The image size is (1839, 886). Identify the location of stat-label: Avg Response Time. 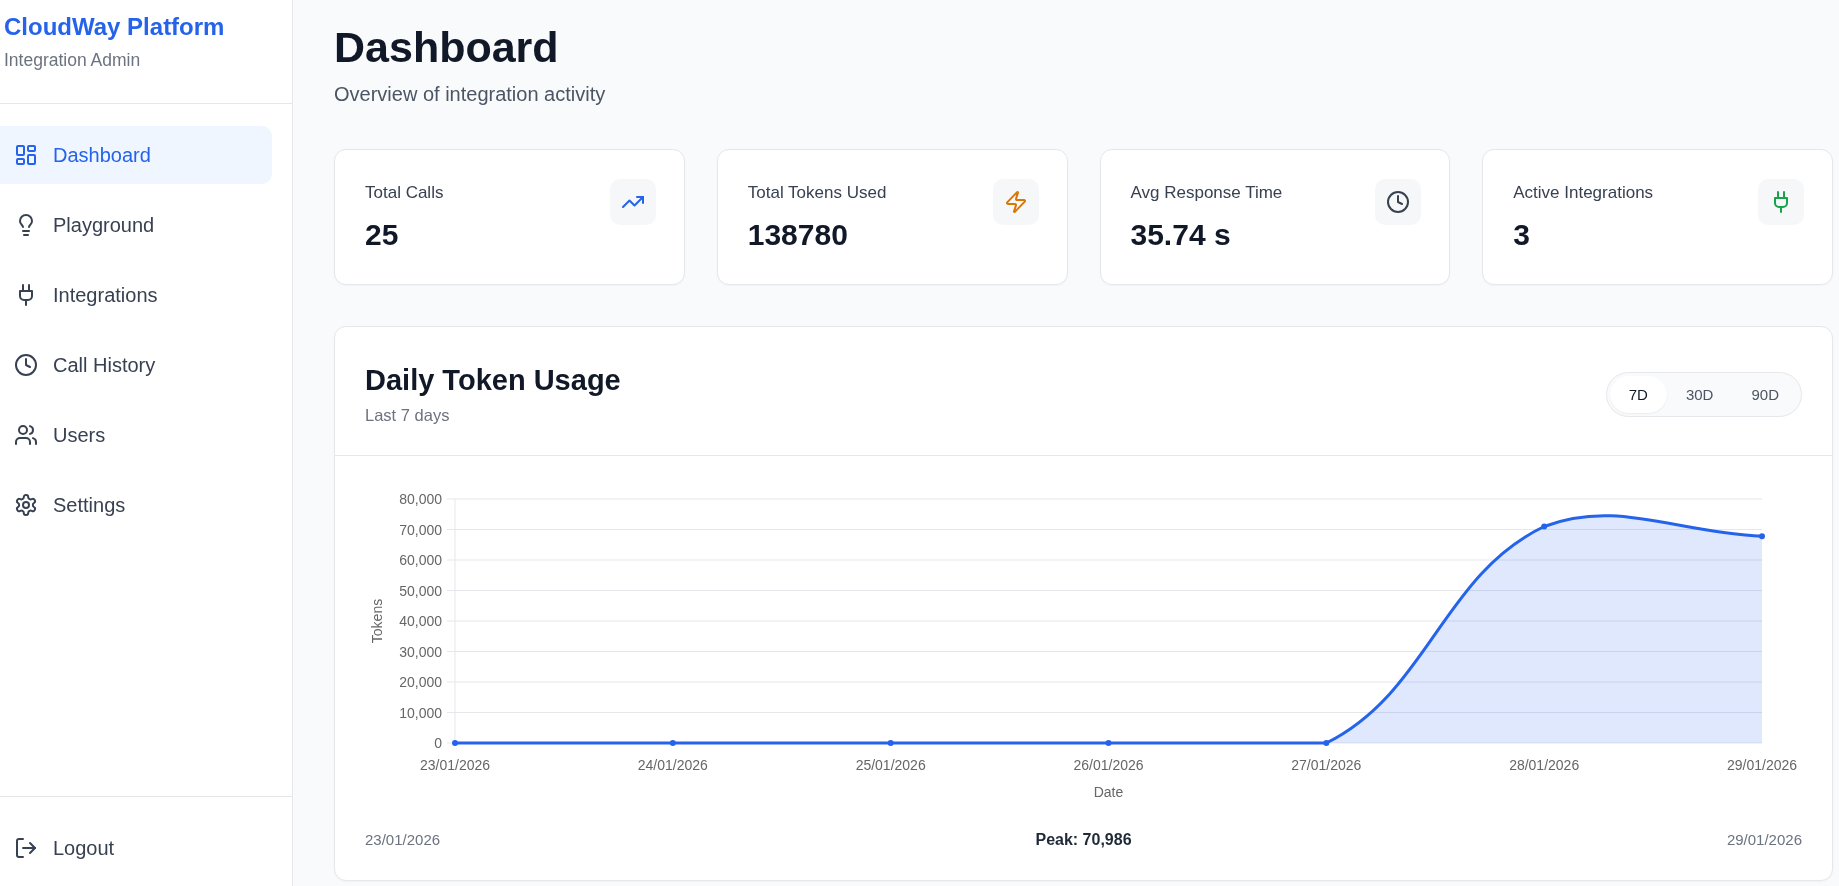
(1206, 193).